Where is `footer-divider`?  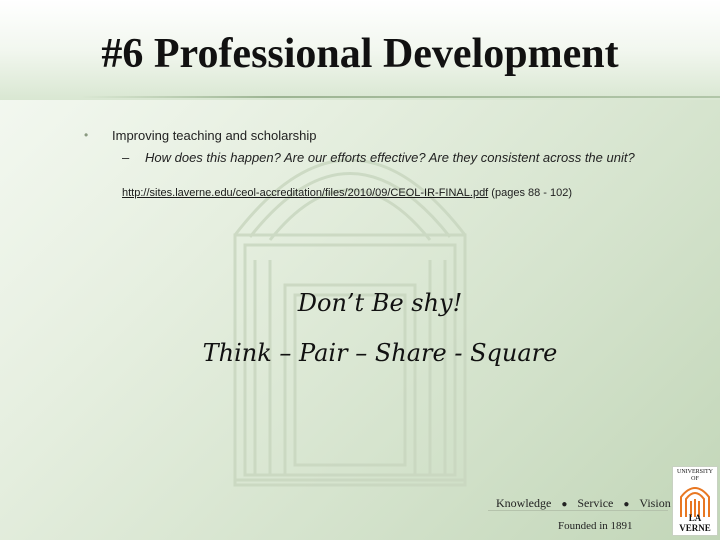 footer-divider is located at coordinates (578, 510).